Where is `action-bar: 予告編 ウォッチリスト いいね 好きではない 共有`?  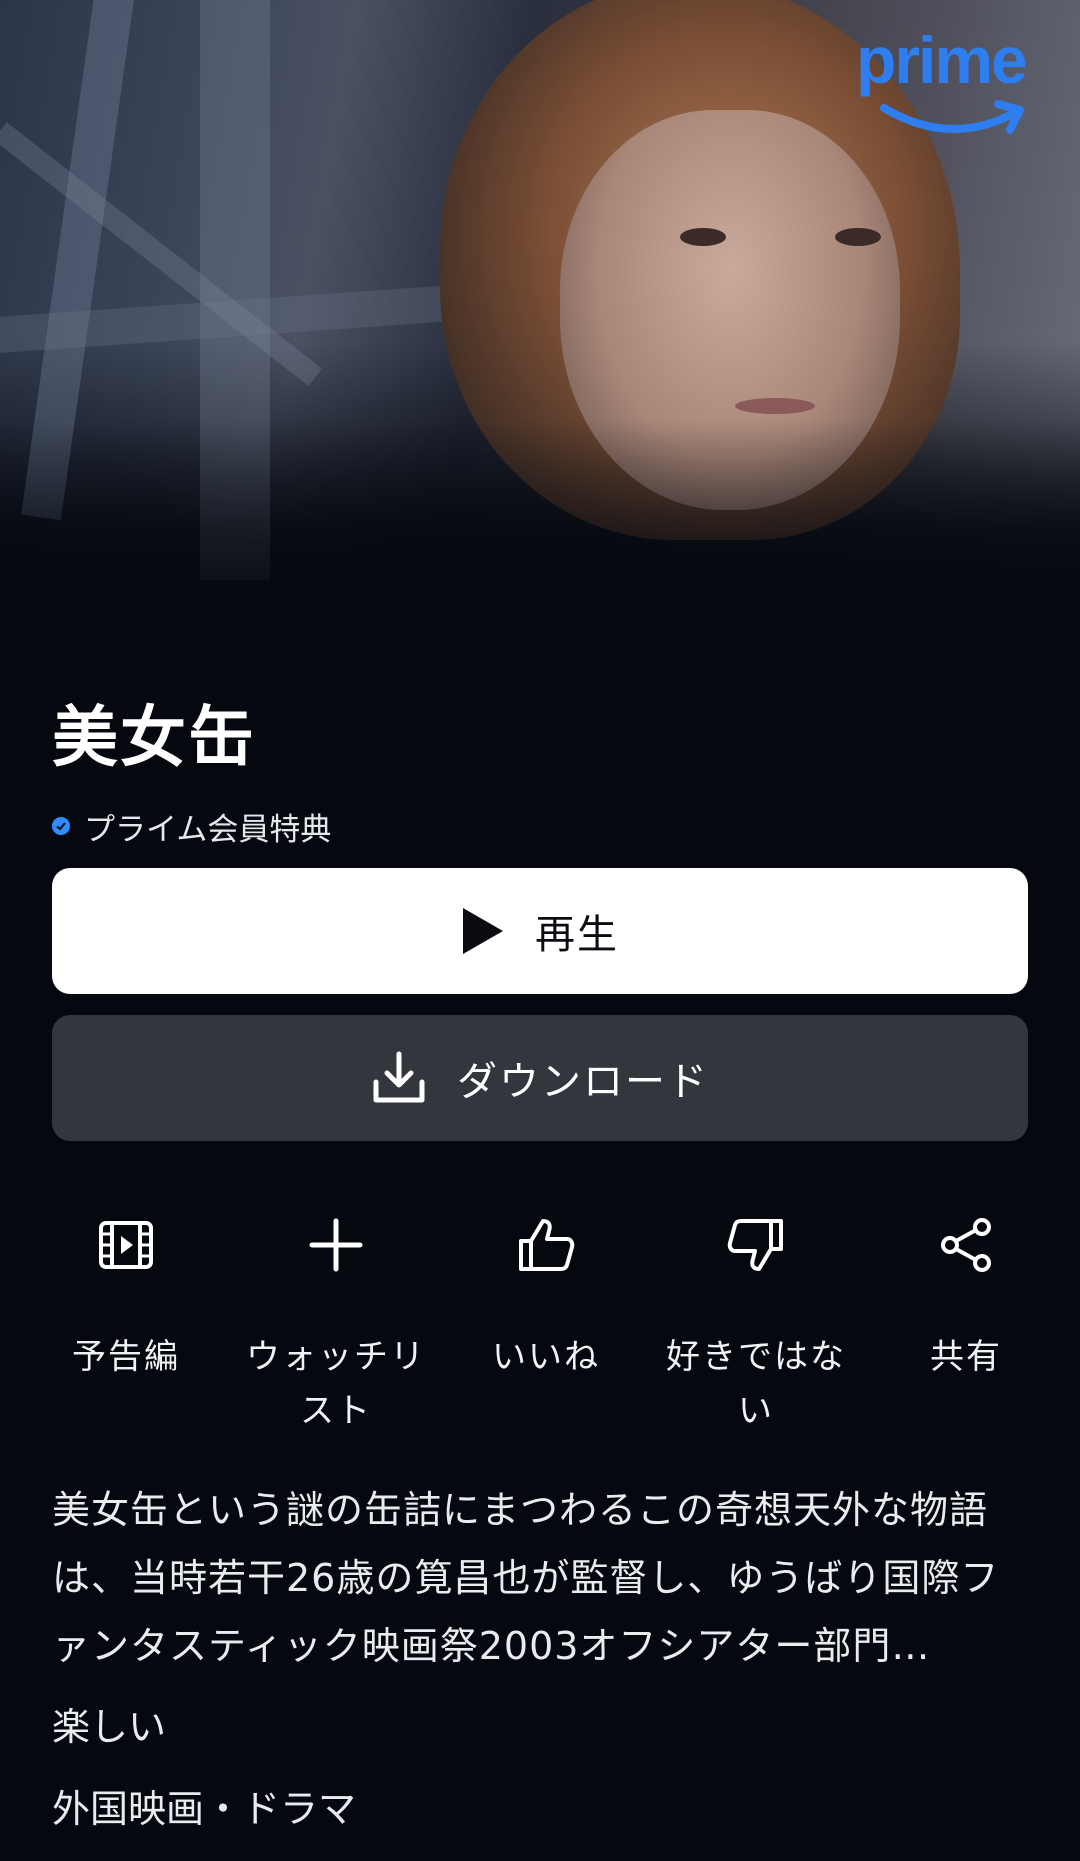
action-bar: 予告編 ウォッチリスト いいね 好きではない 共有 is located at coordinates (540, 1325).